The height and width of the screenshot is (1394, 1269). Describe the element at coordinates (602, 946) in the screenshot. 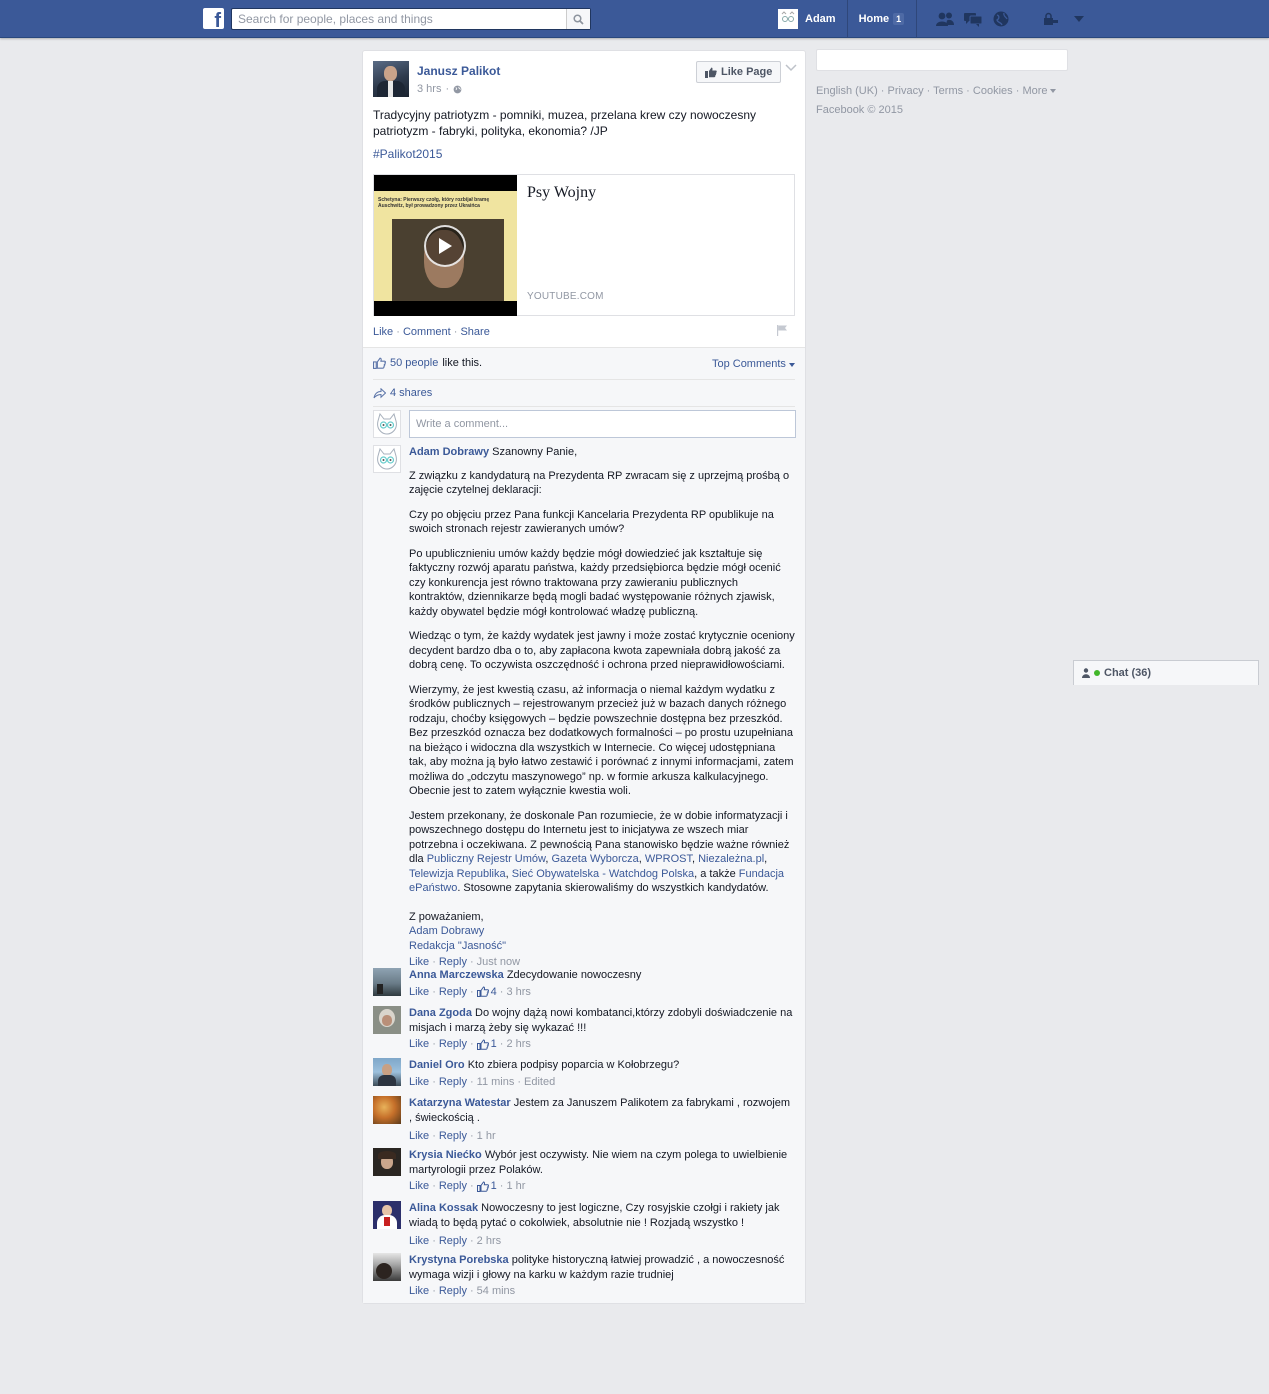

I see `signature-org-link: Redakcja "Jasność"` at that location.